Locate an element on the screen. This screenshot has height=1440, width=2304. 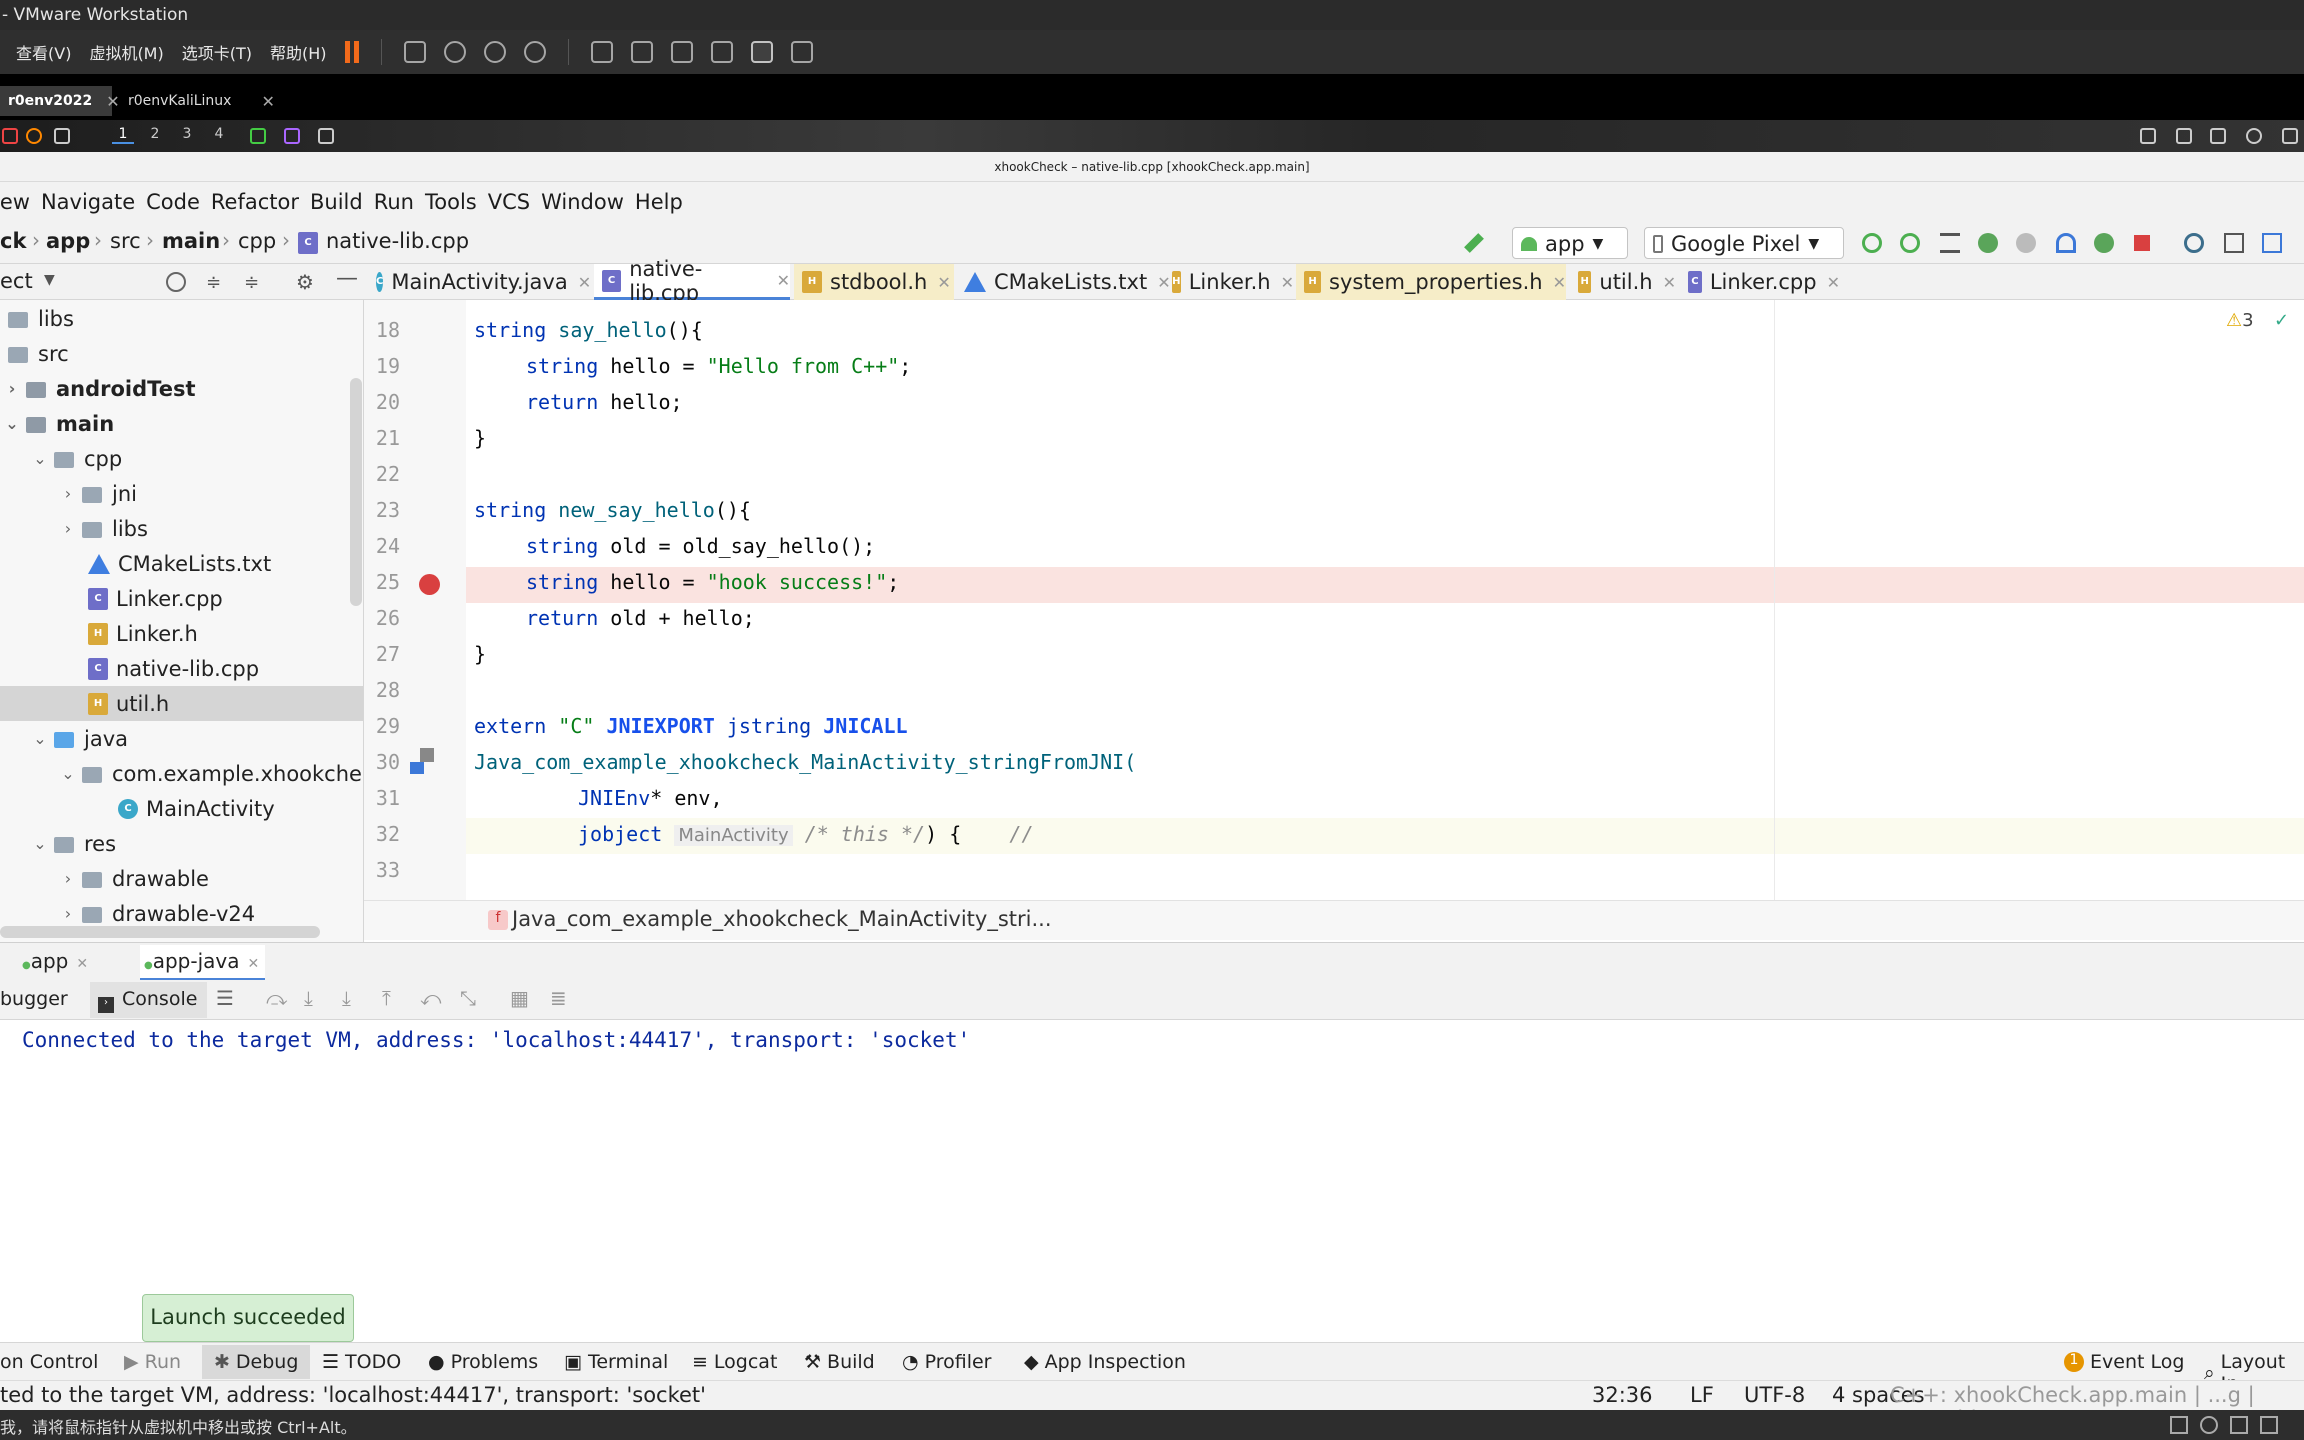
debug-tab-app: ●app ✕ is located at coordinates (55, 961).